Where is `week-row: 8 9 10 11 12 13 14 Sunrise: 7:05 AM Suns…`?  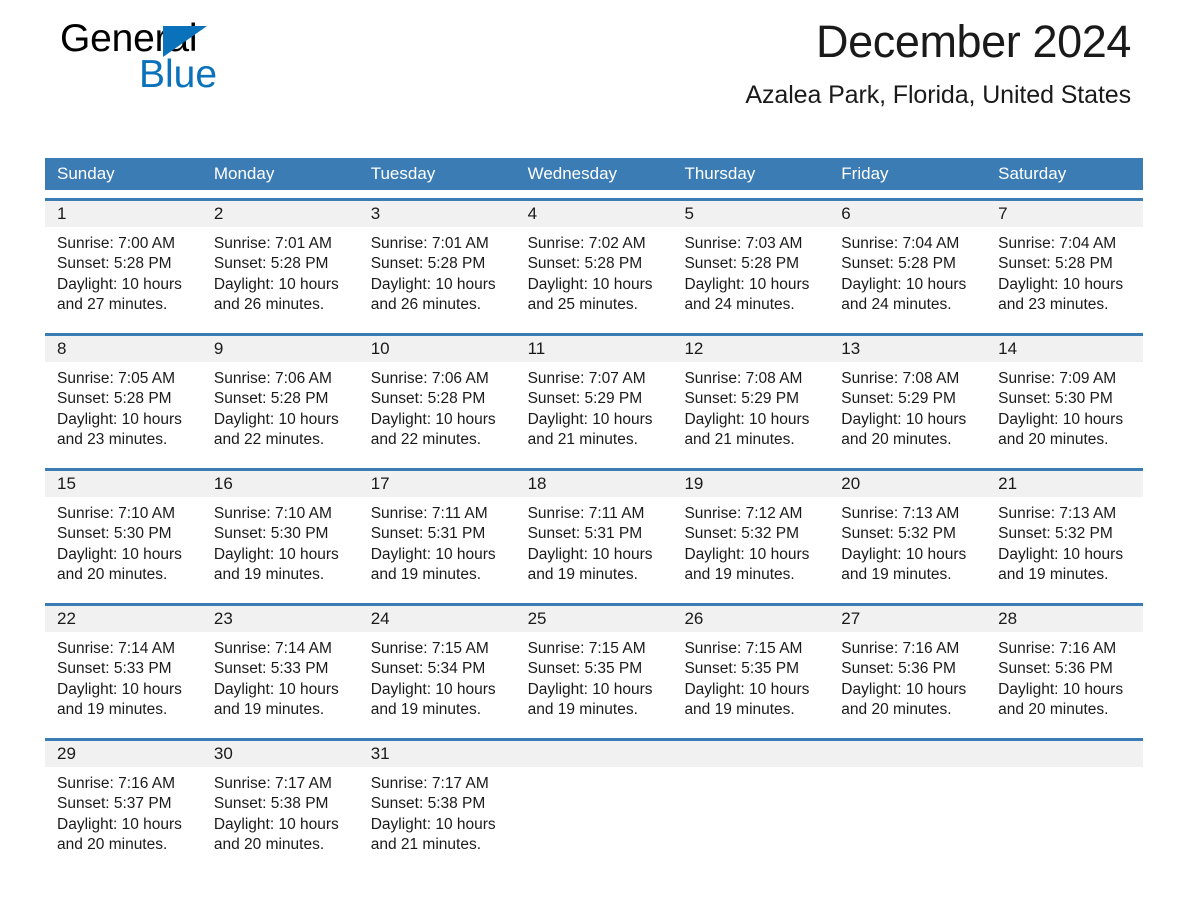
week-row: 8 9 10 11 12 13 14 Sunrise: 7:05 AM Suns… is located at coordinates (594, 396).